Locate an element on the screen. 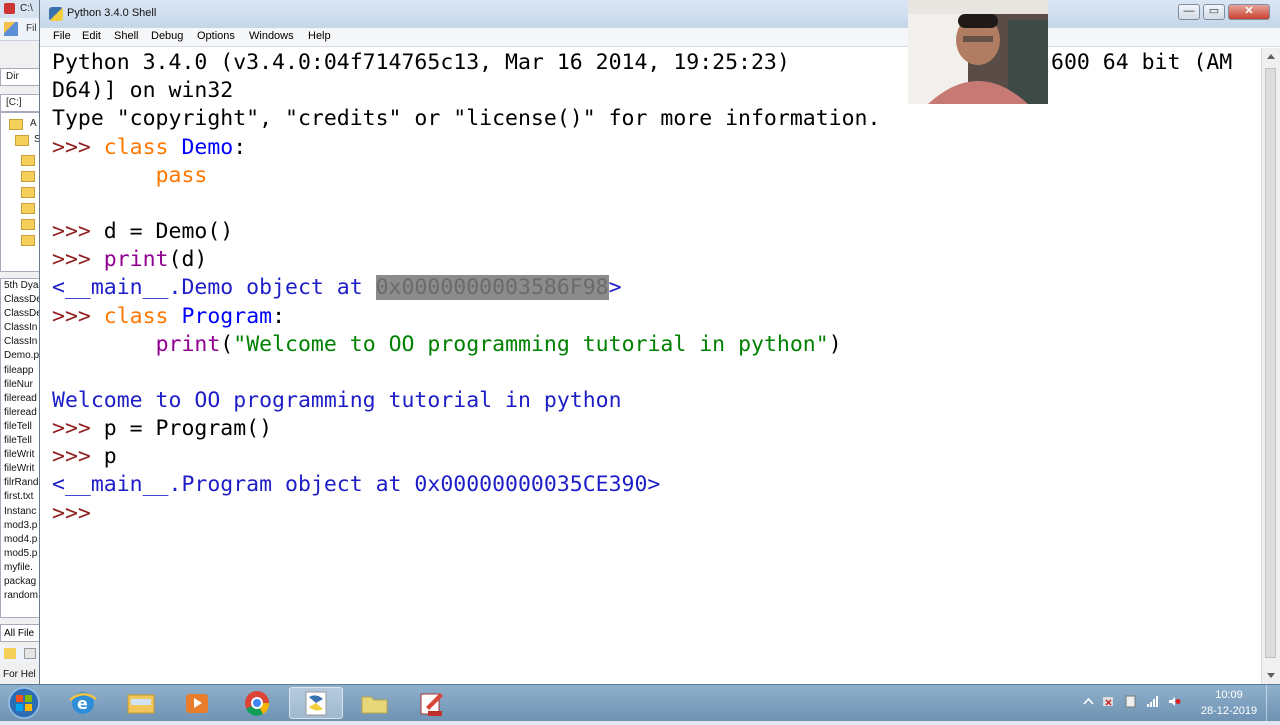  show-desktop-button is located at coordinates (1273, 703).